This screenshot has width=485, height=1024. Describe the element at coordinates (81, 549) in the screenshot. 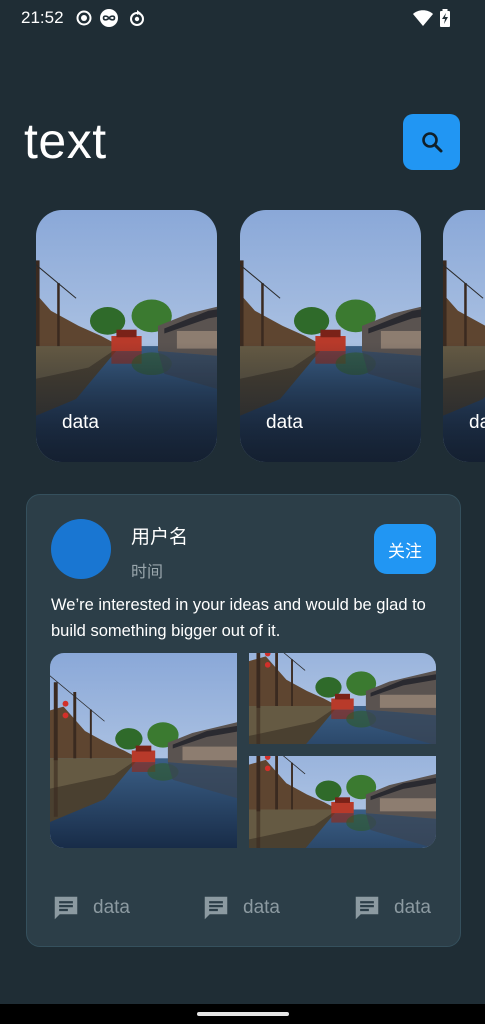

I see `avatar` at that location.